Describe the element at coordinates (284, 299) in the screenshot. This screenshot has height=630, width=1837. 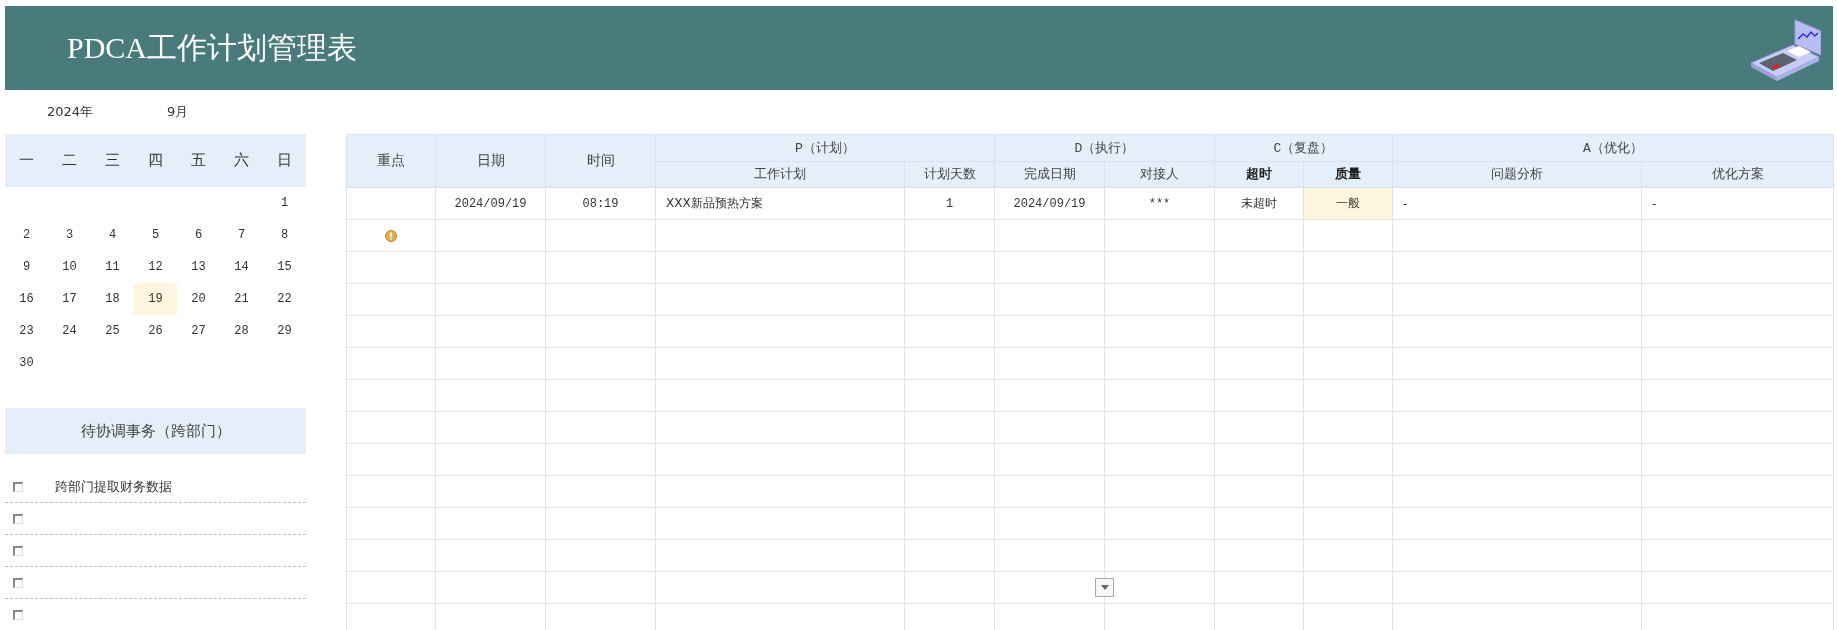
I see `calendar-day: 22` at that location.